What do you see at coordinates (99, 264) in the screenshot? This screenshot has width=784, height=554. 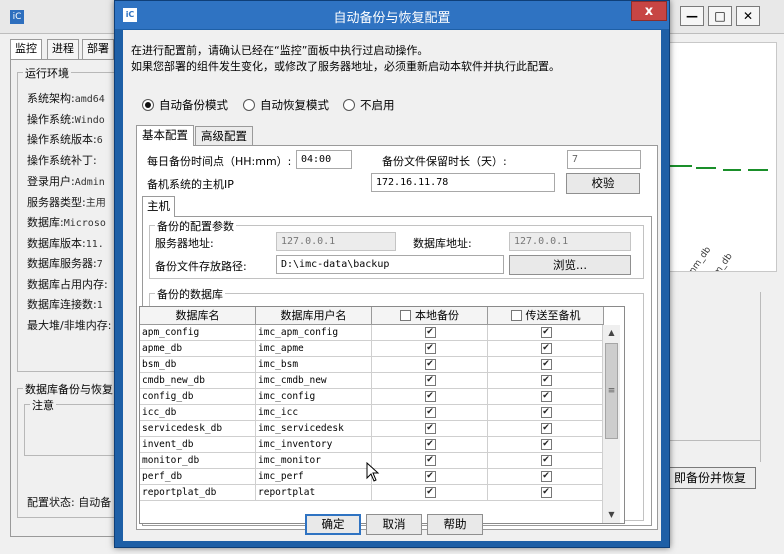 I see `runtime-row-value: 7` at bounding box center [99, 264].